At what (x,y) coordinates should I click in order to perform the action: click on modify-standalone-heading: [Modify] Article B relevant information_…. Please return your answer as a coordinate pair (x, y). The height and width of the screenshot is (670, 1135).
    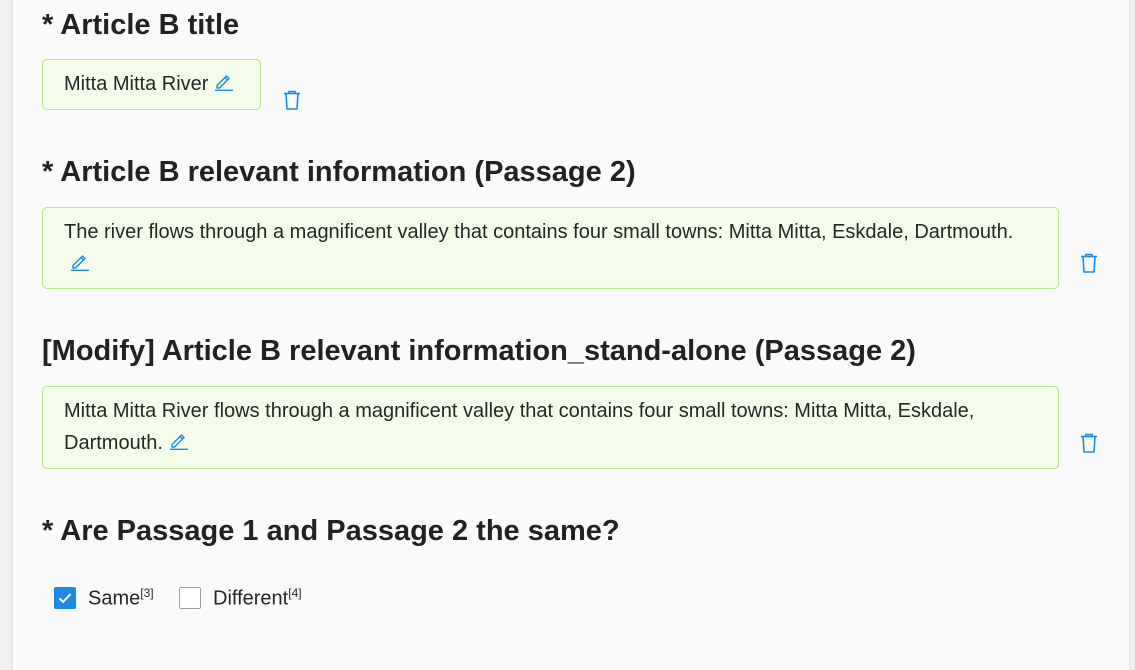
    Looking at the image, I should click on (479, 351).